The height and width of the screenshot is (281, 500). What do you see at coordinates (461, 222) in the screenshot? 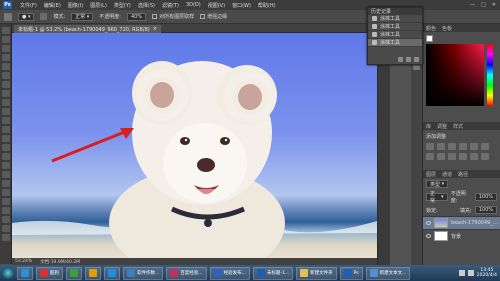
I see `layer-row: beach-1790049_960_720` at bounding box center [461, 222].